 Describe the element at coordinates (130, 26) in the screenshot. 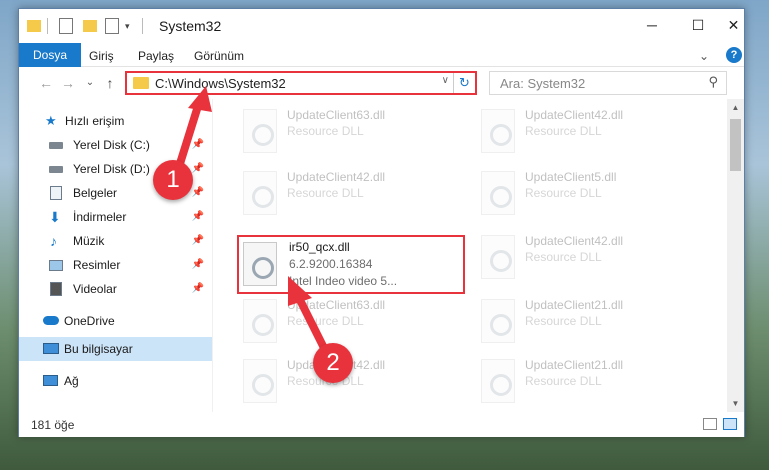

I see `customize-quick-access-icon: ▾` at that location.